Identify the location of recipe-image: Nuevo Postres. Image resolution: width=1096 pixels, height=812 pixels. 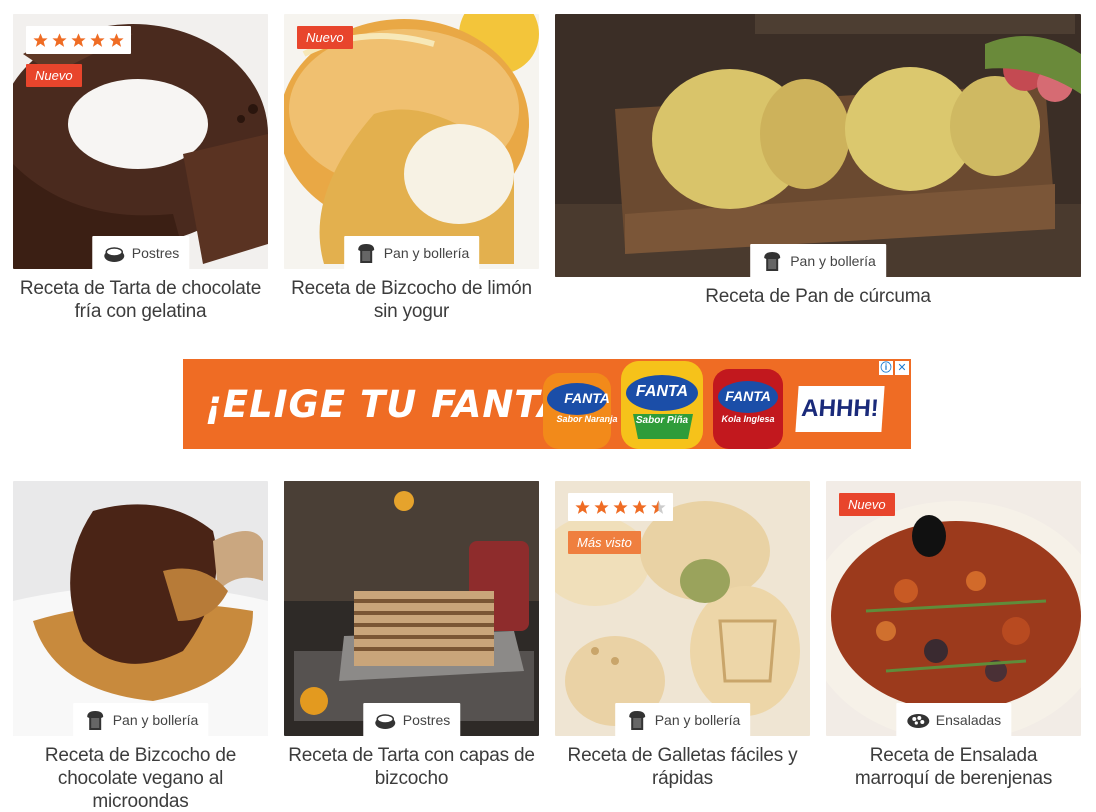
(140, 141).